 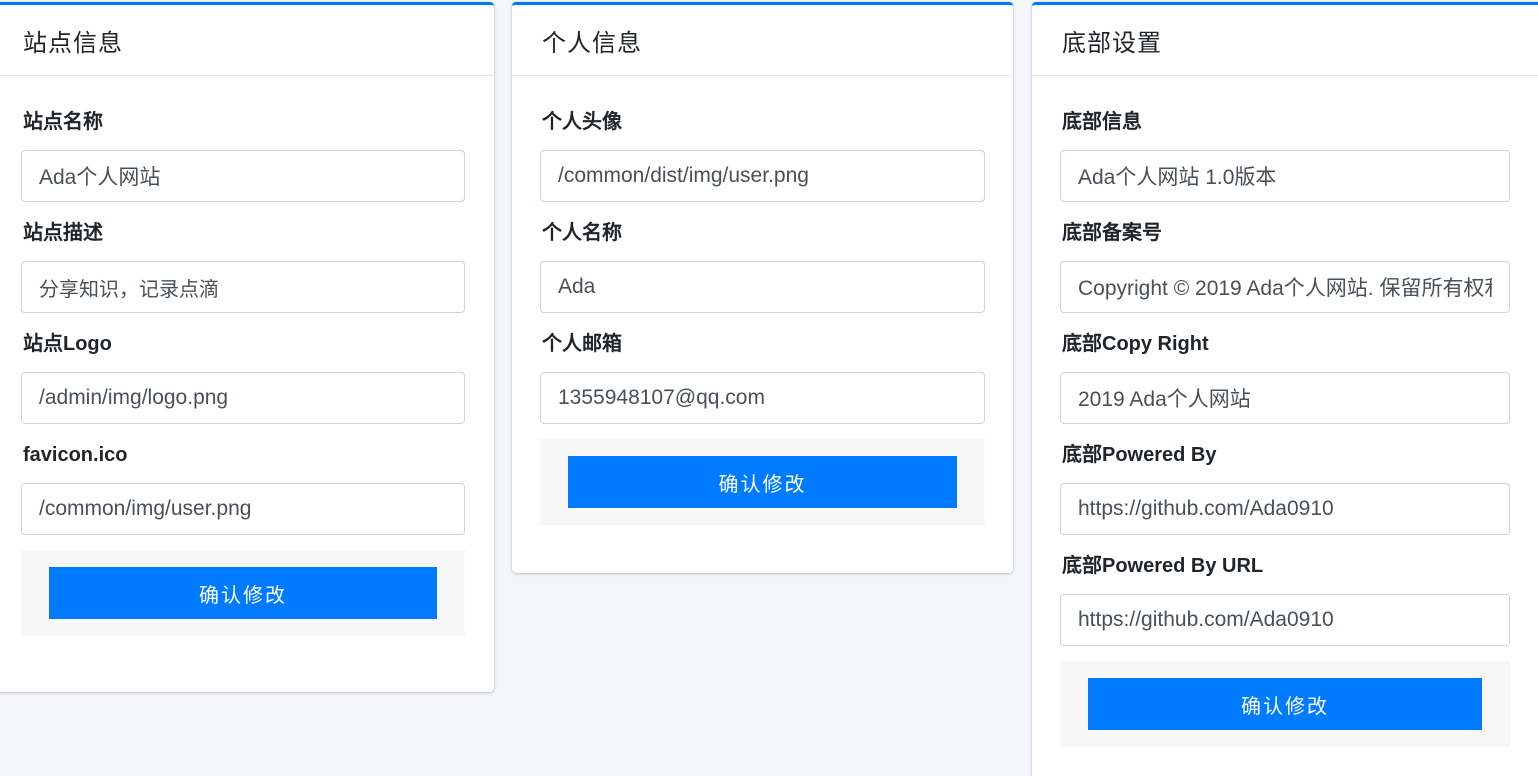 I want to click on footer-settings-submit-button: 确认修改, so click(x=1285, y=704).